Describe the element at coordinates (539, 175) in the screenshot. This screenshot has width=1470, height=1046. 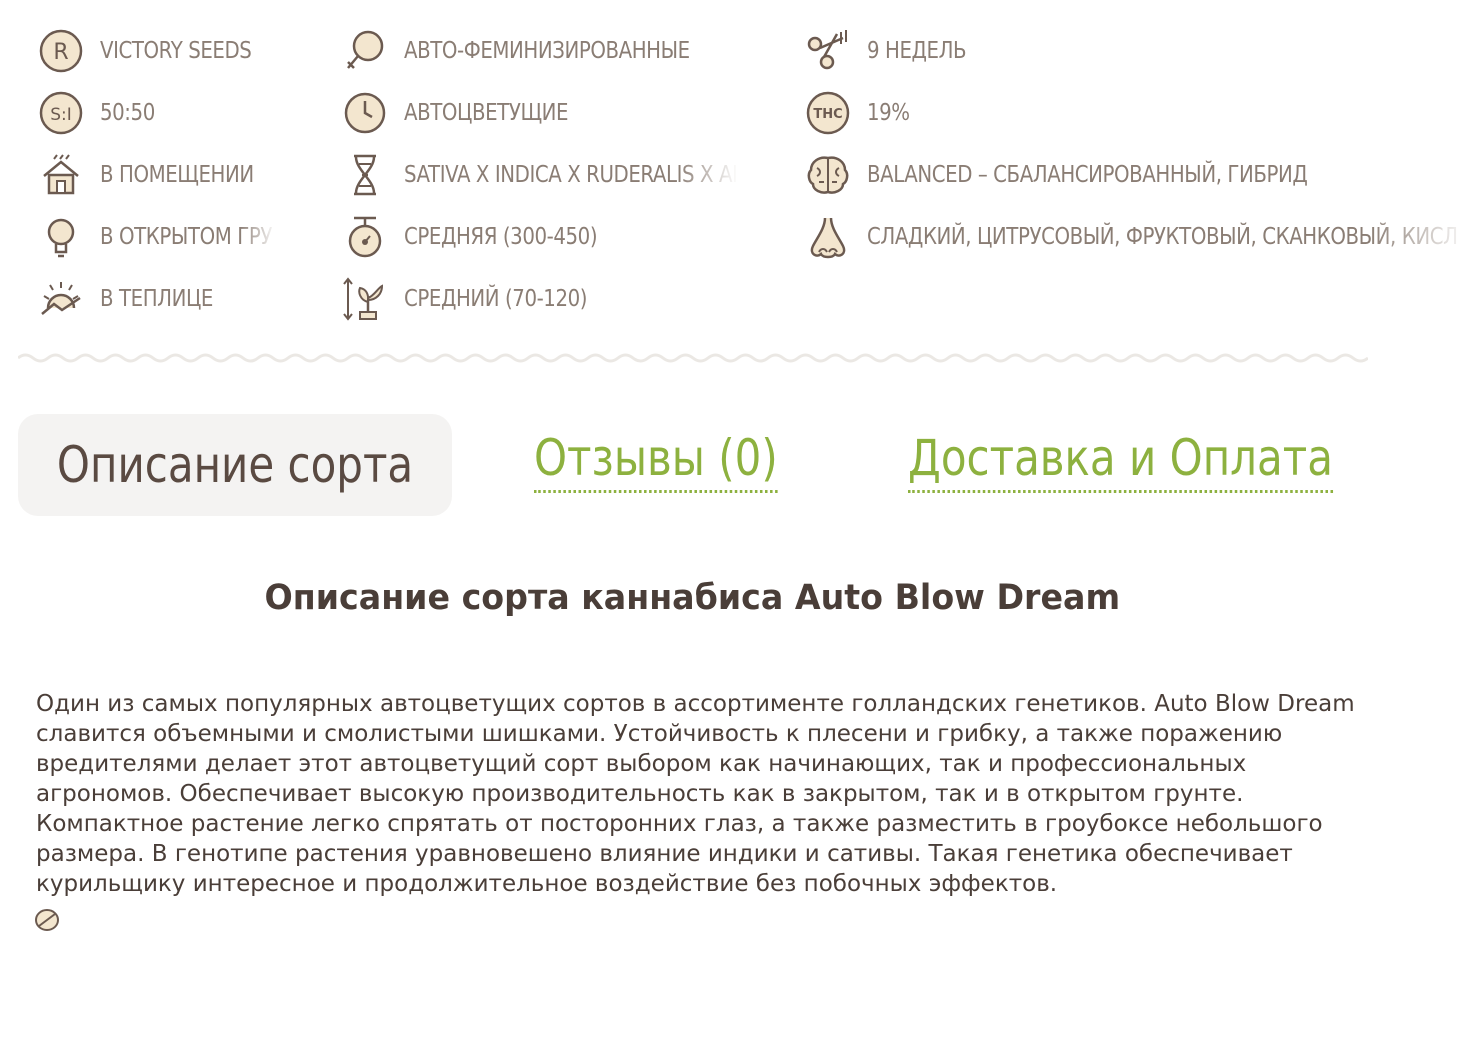
I see `attr-genetics: SATIVA X INDICA X RUDERALIS X AI` at that location.